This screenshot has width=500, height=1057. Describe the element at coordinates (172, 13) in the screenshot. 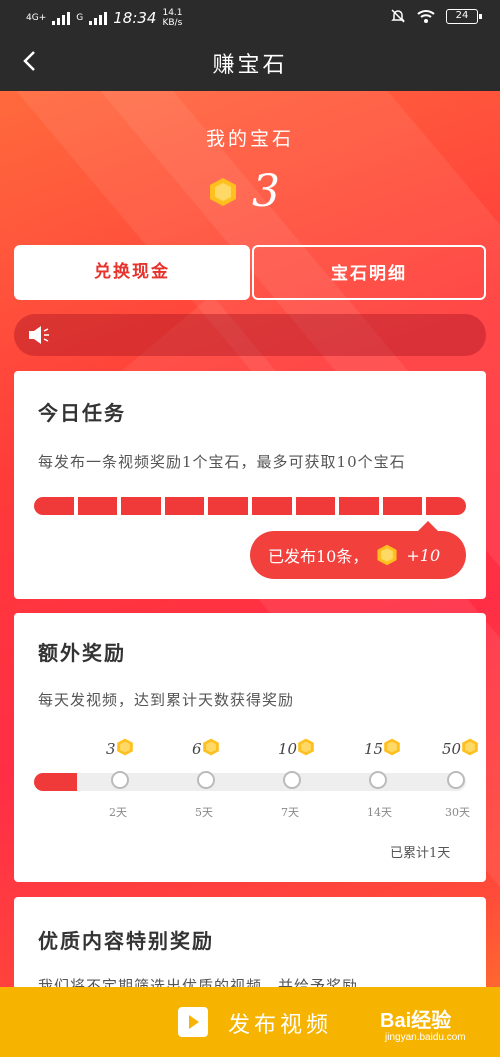

I see `net-speed-value: 14.1` at that location.